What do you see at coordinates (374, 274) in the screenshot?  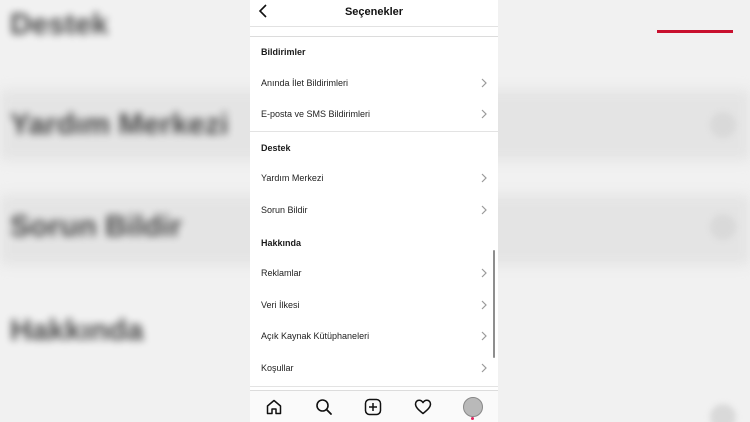 I see `settings-item-ads: Reklamlar` at bounding box center [374, 274].